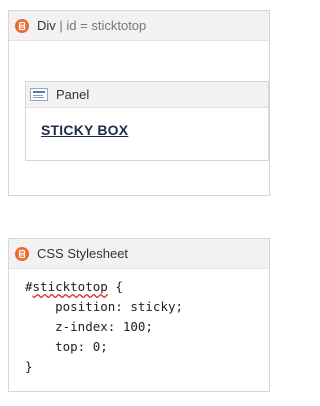 The image size is (320, 406). What do you see at coordinates (83, 253) in the screenshot?
I see `css-block-title: CSS Stylesheet` at bounding box center [83, 253].